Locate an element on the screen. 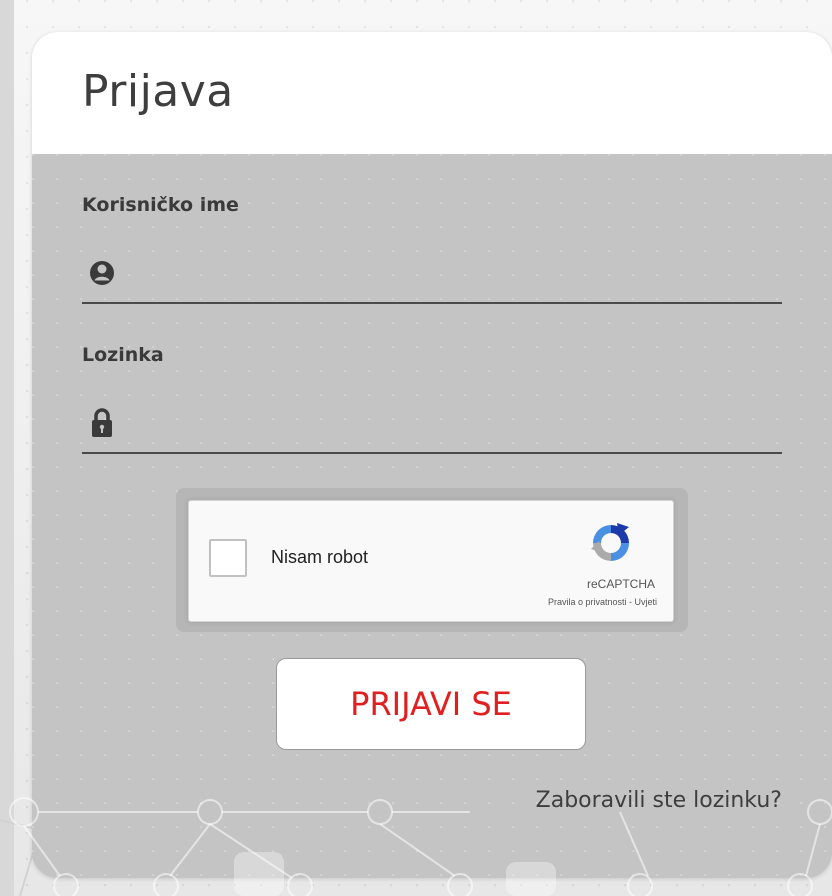 This screenshot has height=896, width=832. recaptcha-brand: reCAPTCHA is located at coordinates (620, 584).